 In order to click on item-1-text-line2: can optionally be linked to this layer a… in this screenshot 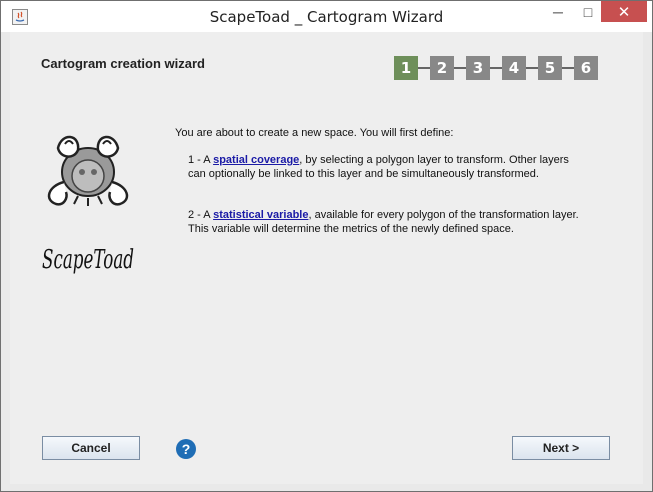, I will do `click(363, 174)`.